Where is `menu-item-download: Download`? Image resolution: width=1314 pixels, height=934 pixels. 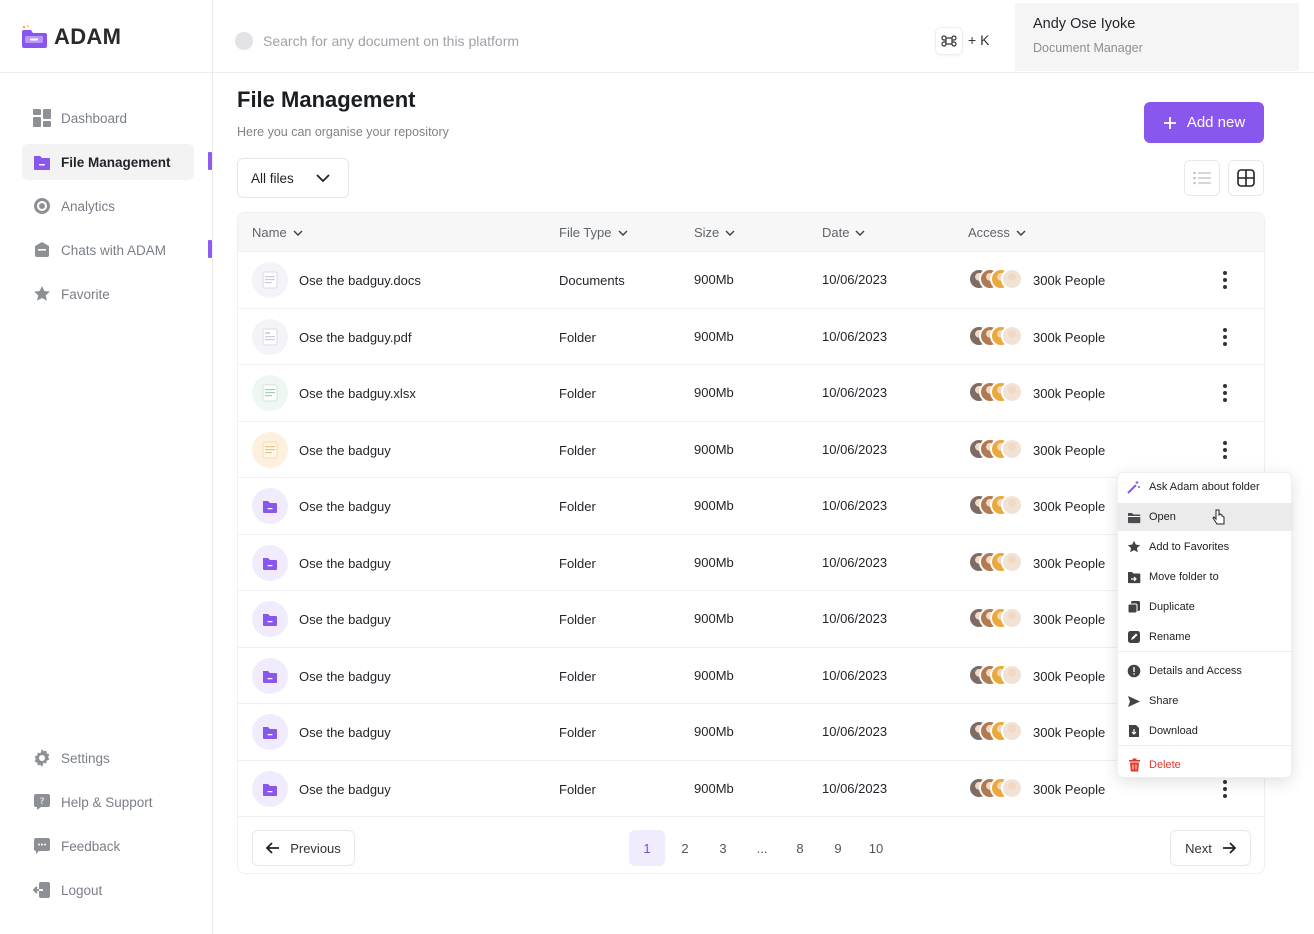
menu-item-download: Download is located at coordinates (1205, 731).